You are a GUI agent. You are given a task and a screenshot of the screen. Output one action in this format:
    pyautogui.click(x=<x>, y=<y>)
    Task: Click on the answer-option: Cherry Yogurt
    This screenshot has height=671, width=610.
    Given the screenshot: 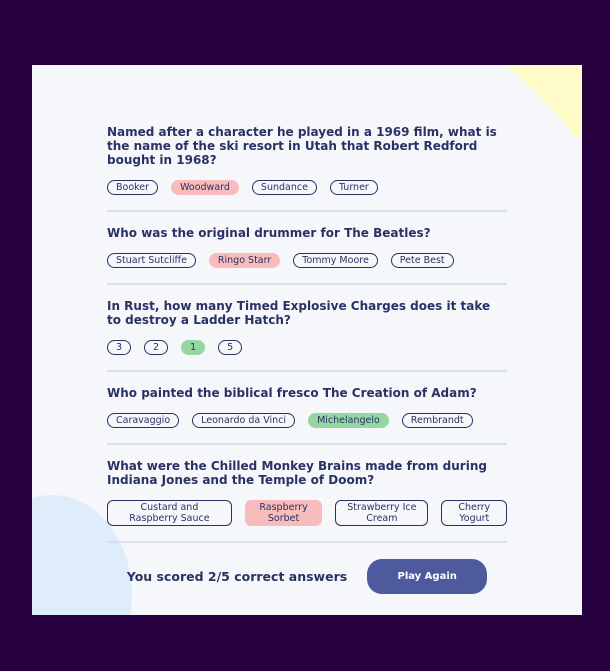 What is the action you would take?
    pyautogui.click(x=474, y=513)
    